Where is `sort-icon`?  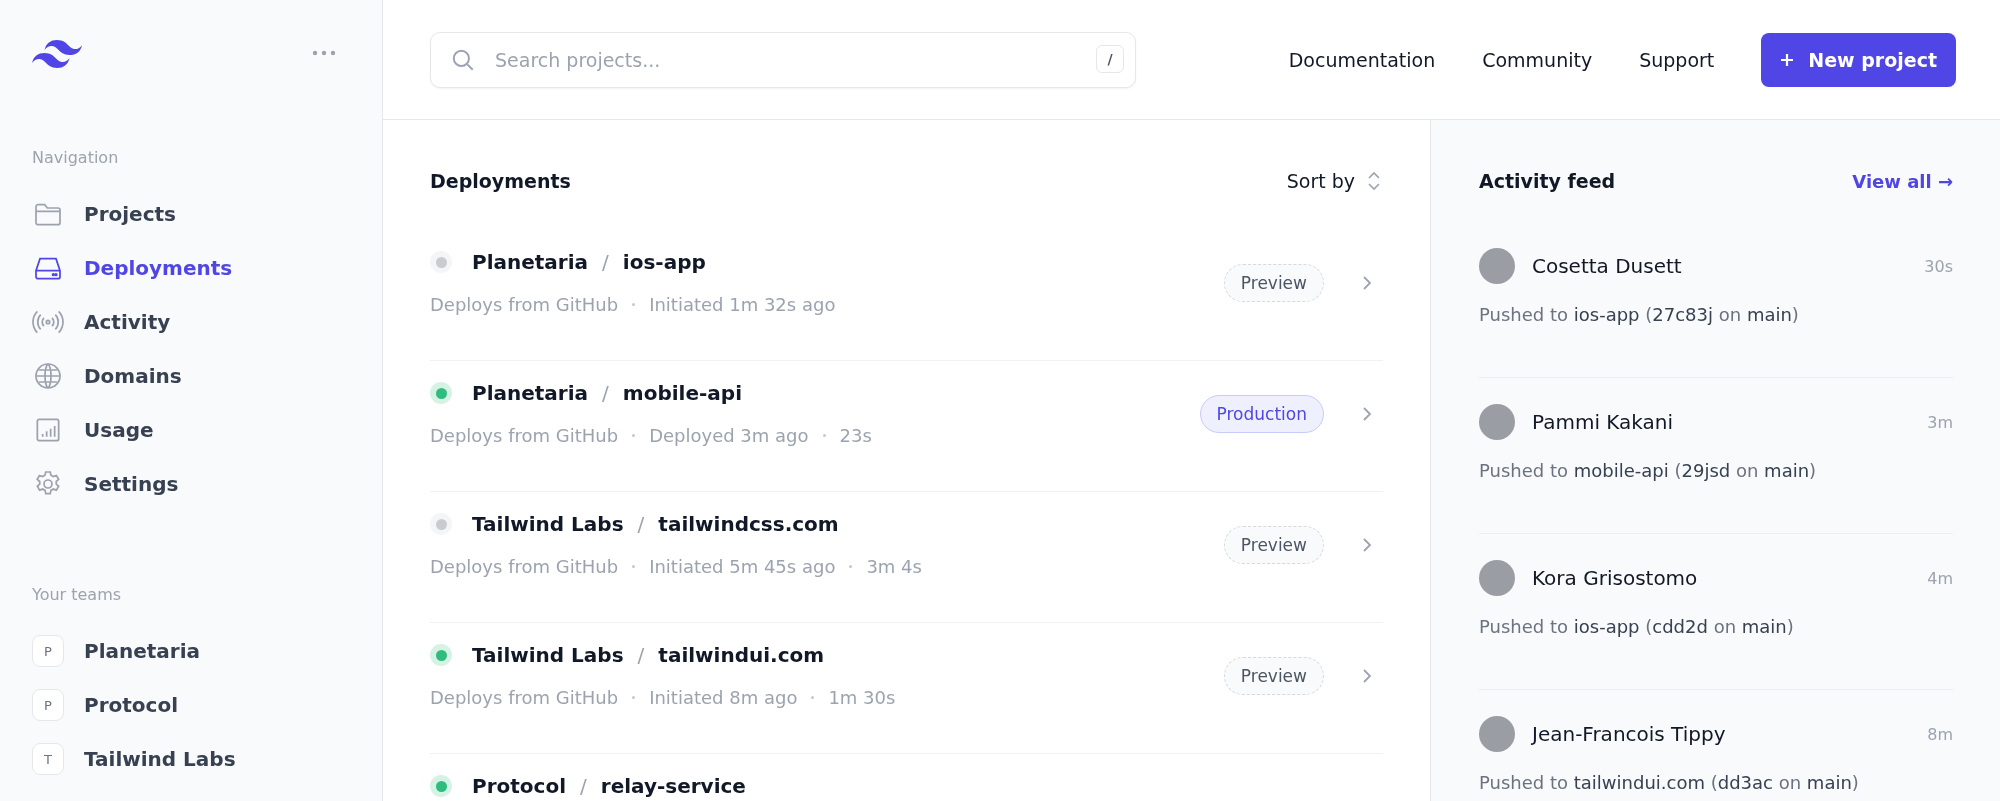
sort-icon is located at coordinates (1374, 181).